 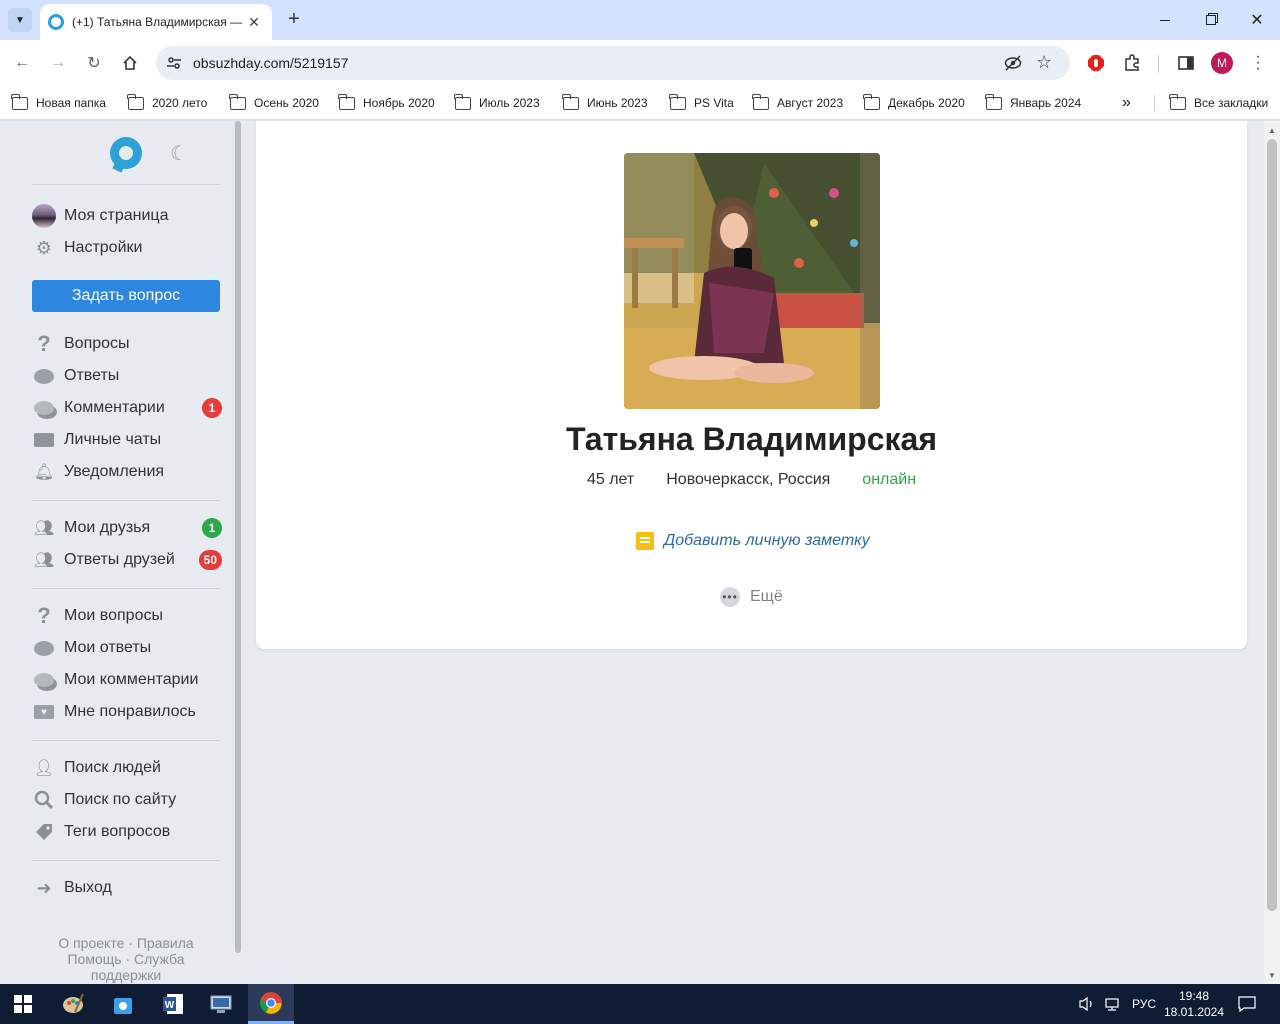 I want to click on sidebar-item-site-search: Поиск по сайту, so click(x=127, y=800).